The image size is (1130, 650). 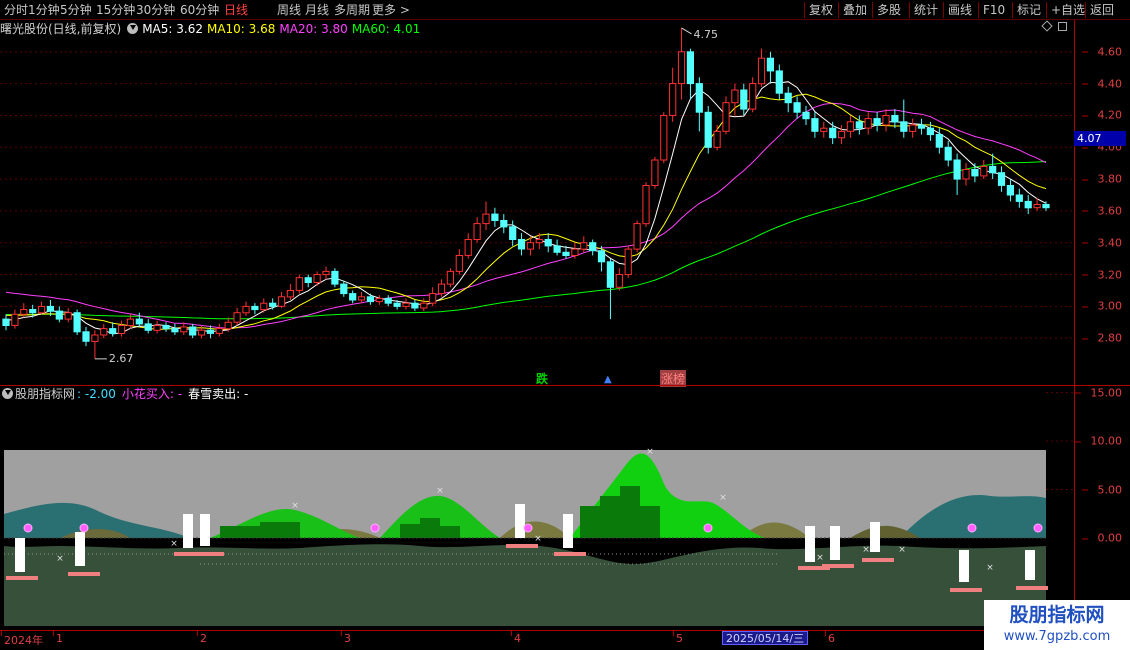 What do you see at coordinates (1102, 10) in the screenshot?
I see `toolbar-button-8: 返回` at bounding box center [1102, 10].